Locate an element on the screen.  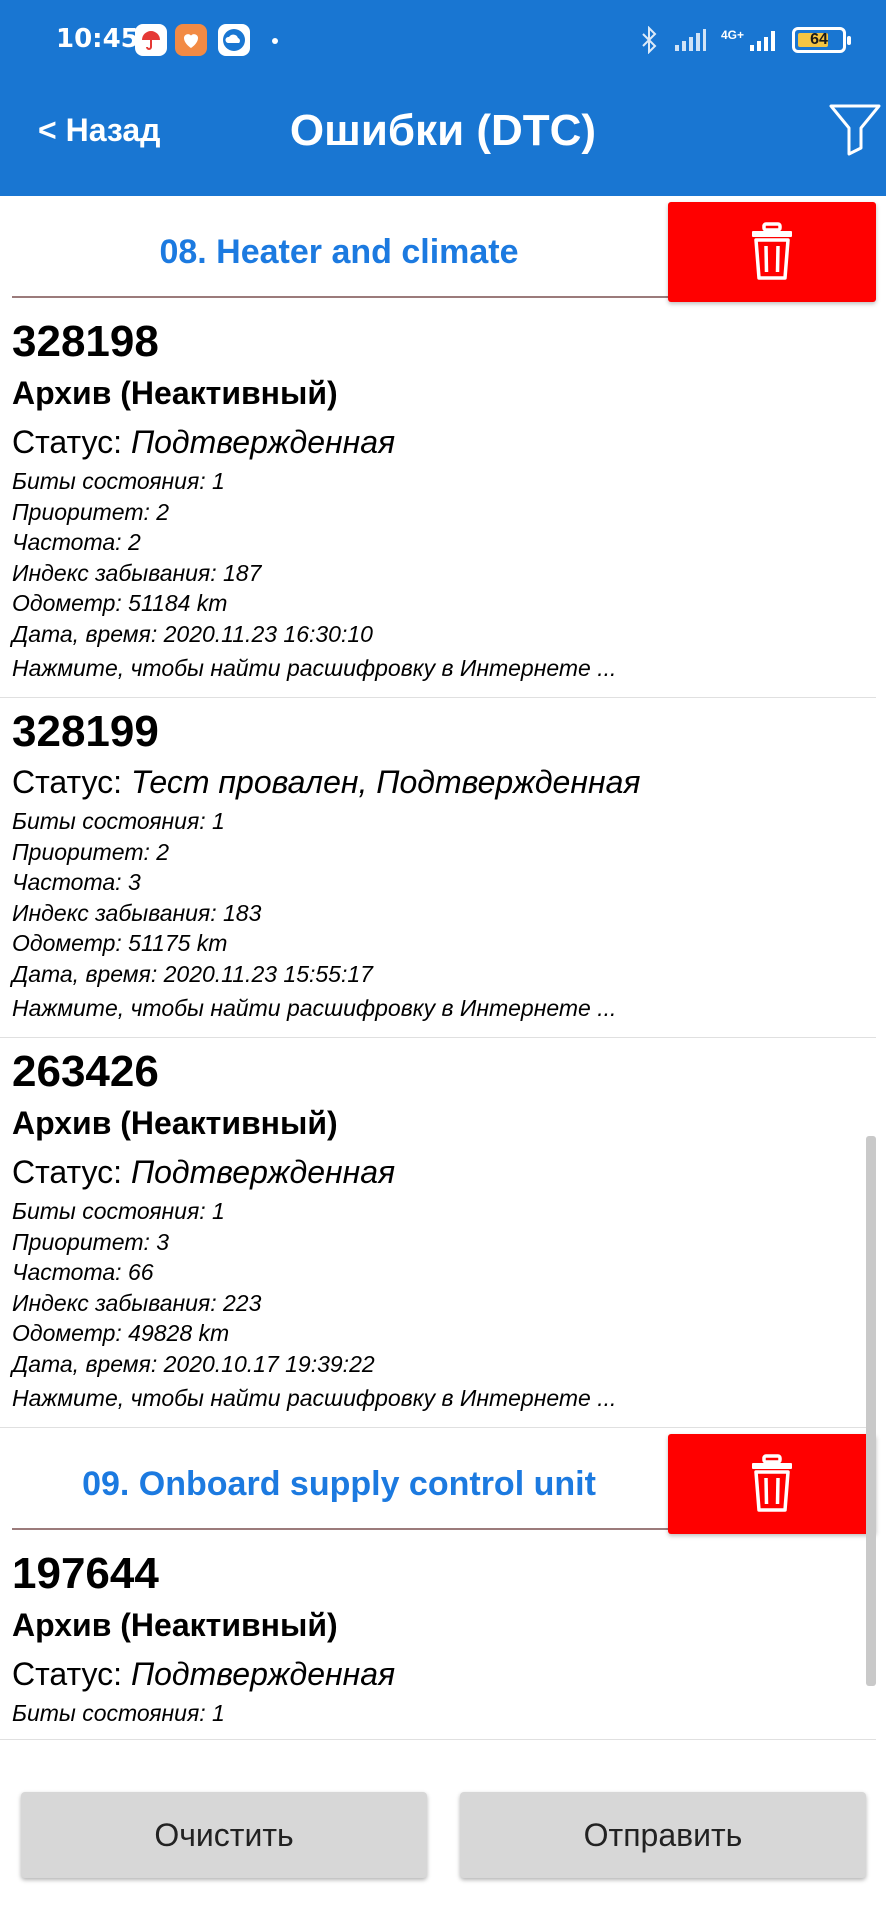
dtc-priority: Приоритет: 3 is located at coordinates (91, 1241).